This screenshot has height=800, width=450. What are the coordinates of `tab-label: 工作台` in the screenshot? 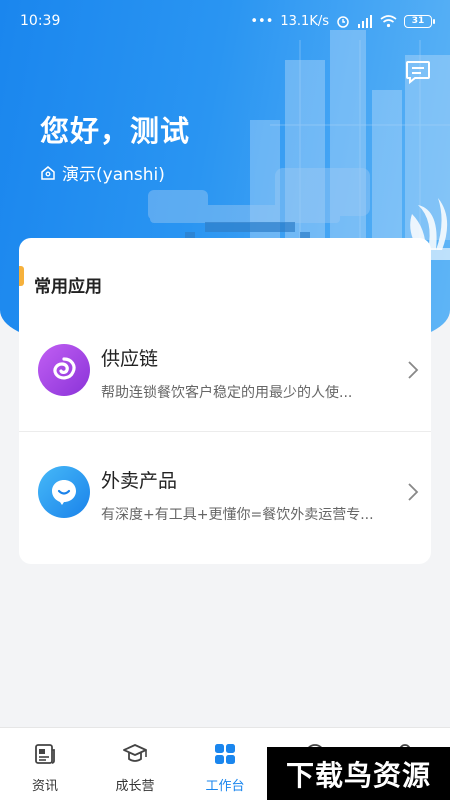 It's located at (225, 786).